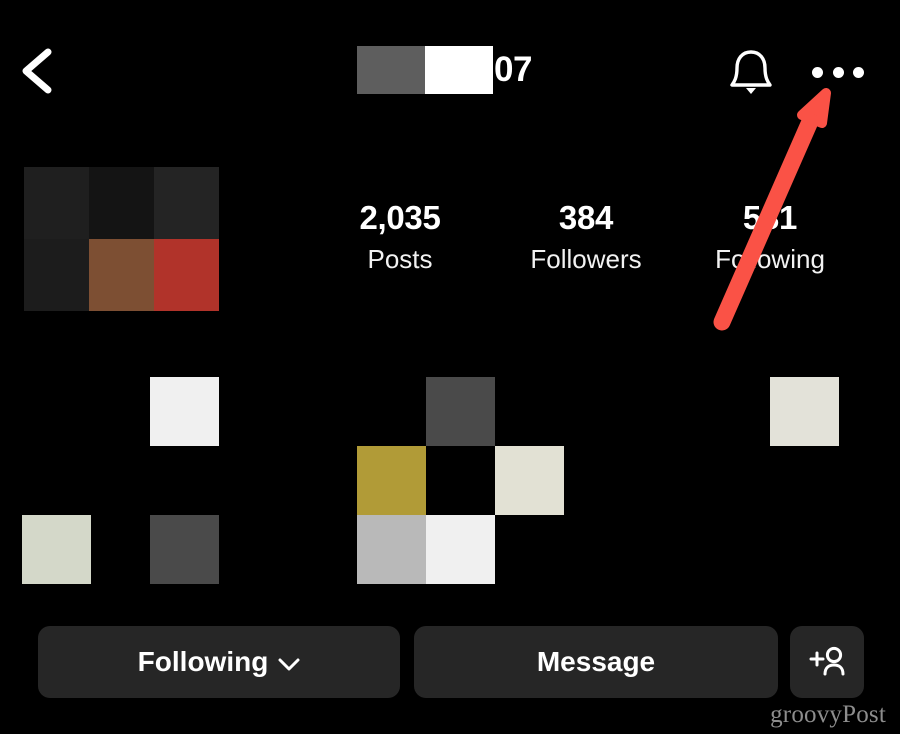  Describe the element at coordinates (586, 237) in the screenshot. I see `stat-followers: 384 Followers` at that location.